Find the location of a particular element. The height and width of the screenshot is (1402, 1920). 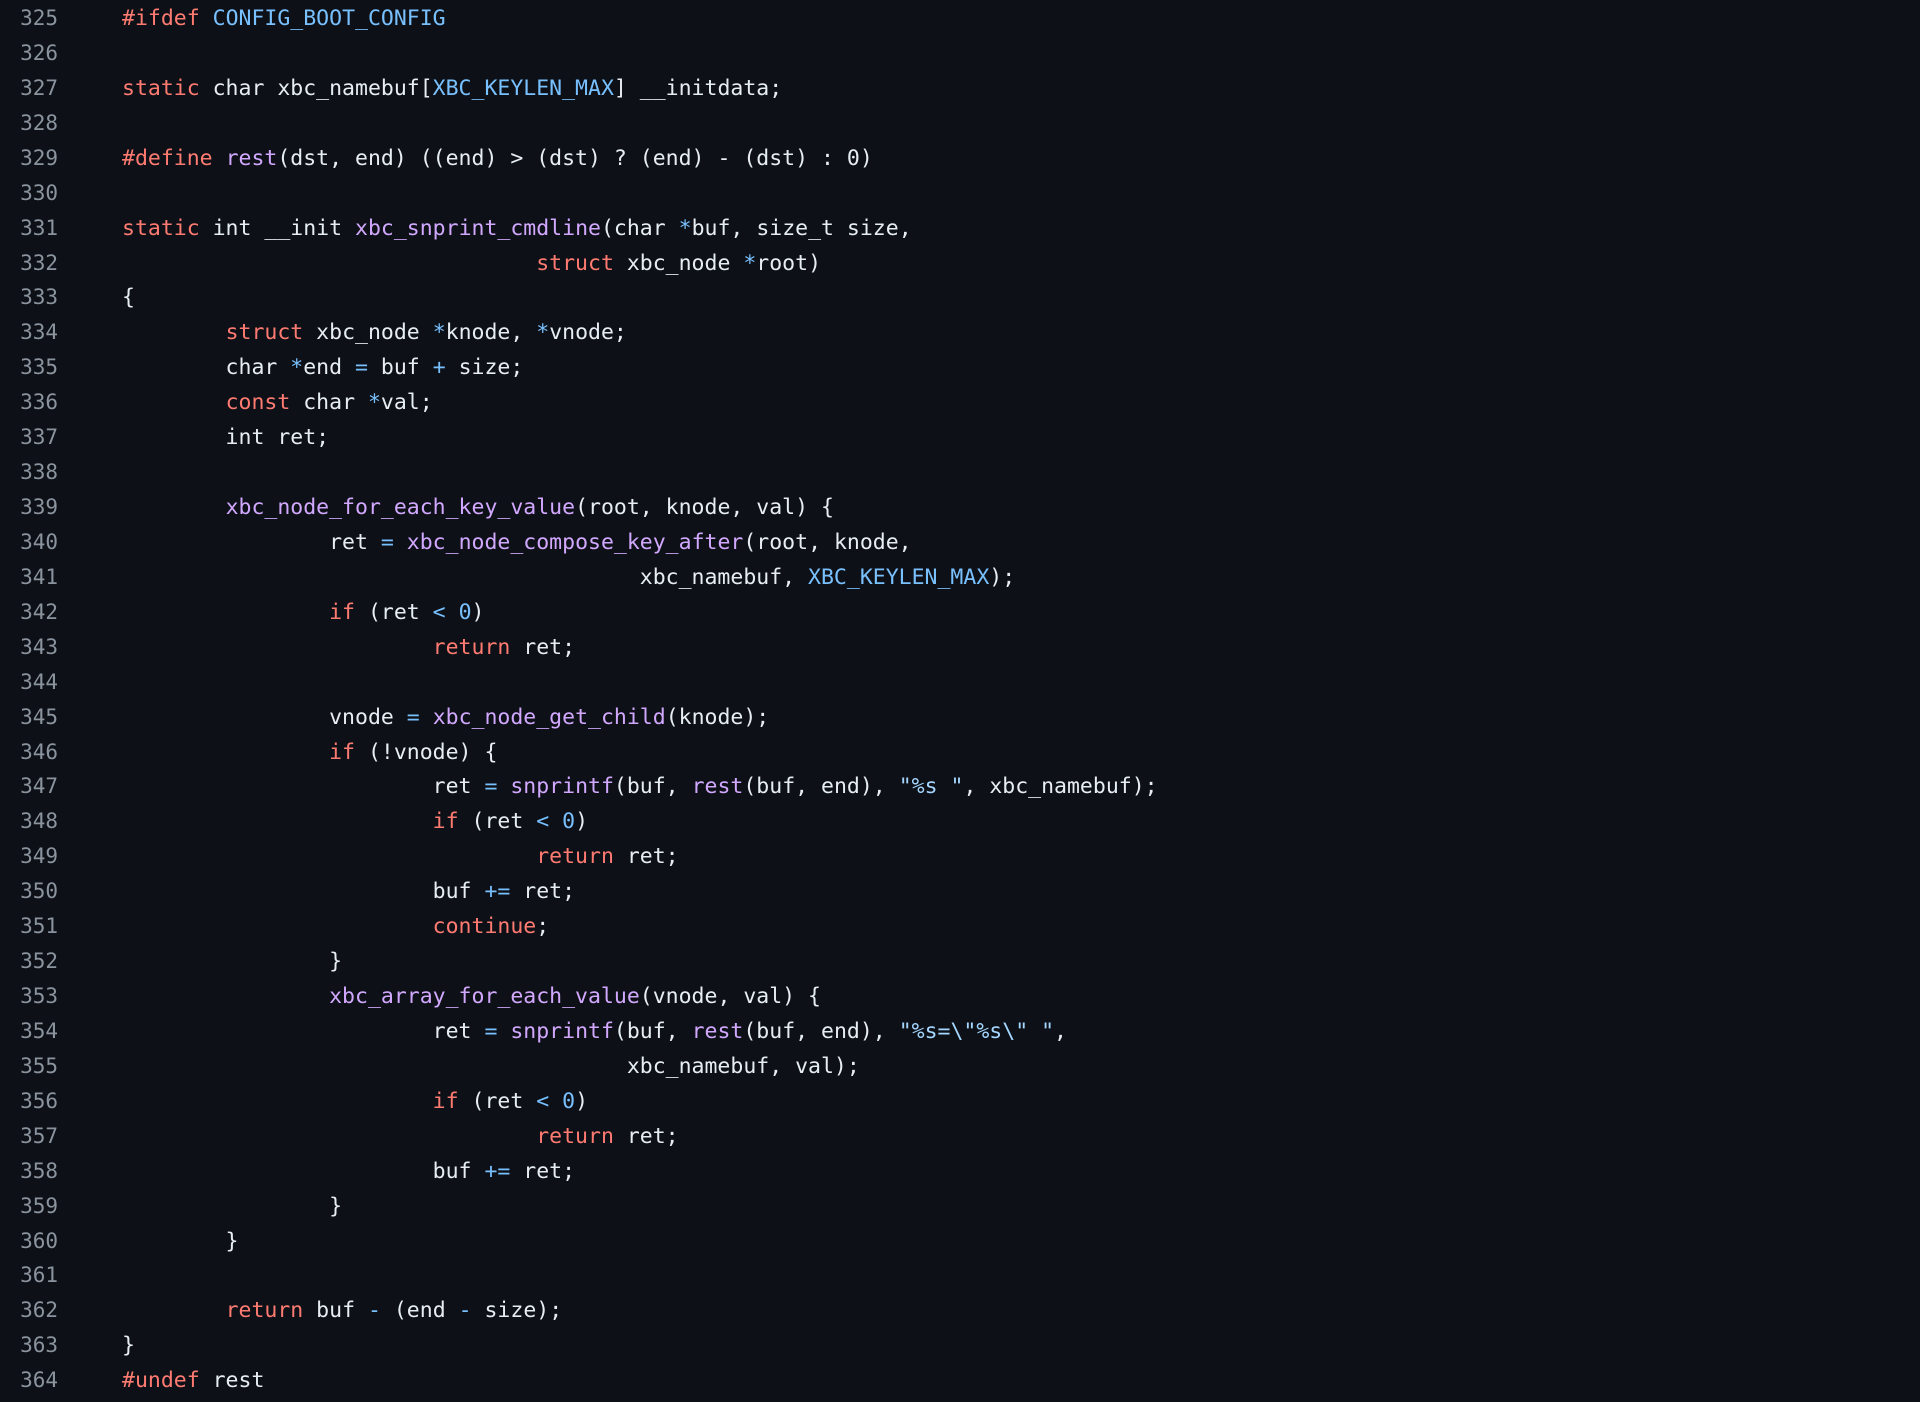

code-token: ) is located at coordinates (582, 1101).